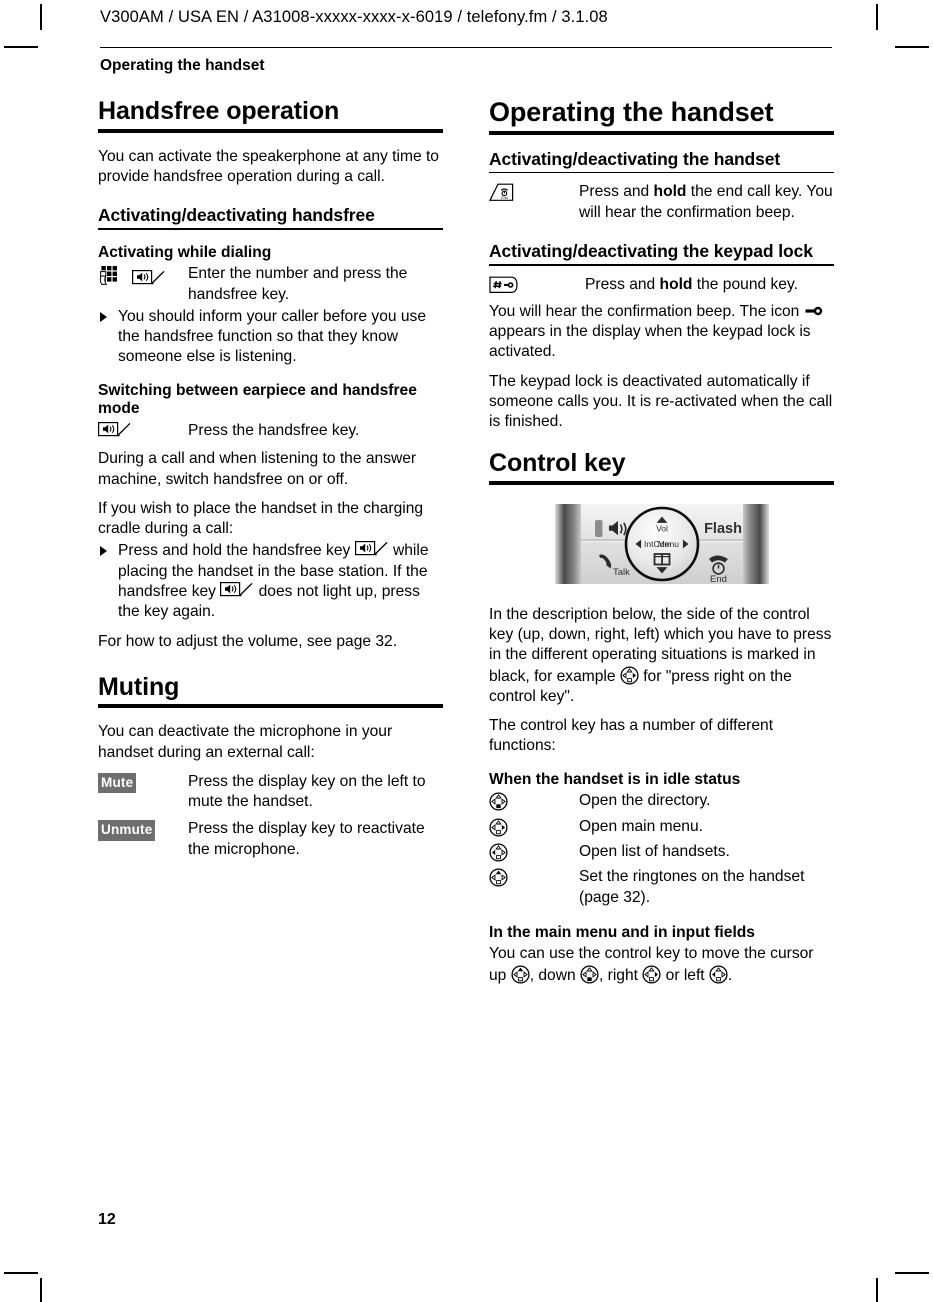 This screenshot has width=933, height=1302. Describe the element at coordinates (219, 111) in the screenshot. I see `heading-handsfree-operation: Handsfree operation` at that location.